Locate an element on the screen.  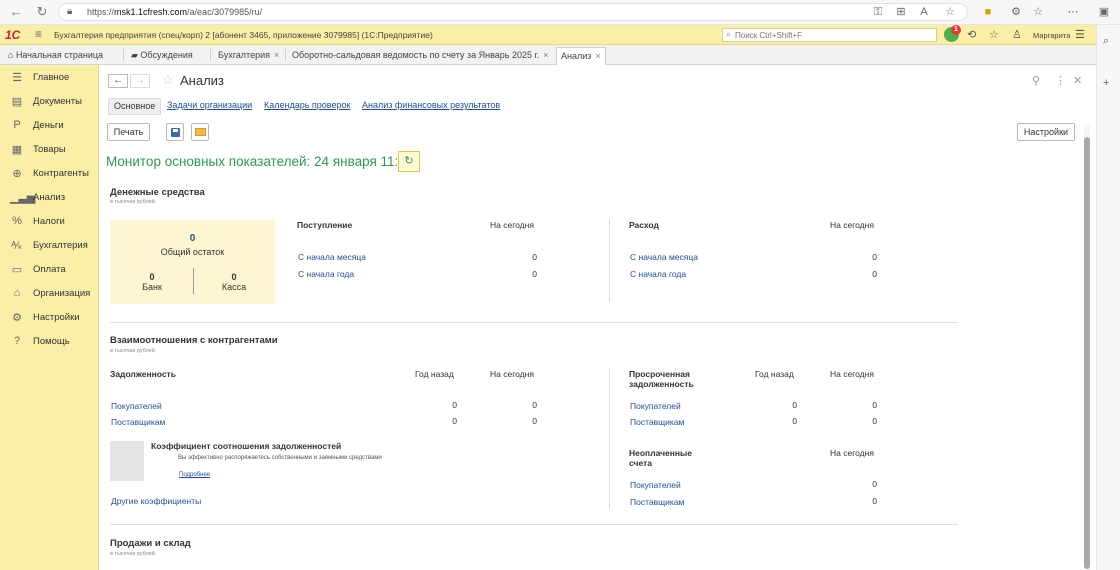
search-input is located at coordinates (832, 35).